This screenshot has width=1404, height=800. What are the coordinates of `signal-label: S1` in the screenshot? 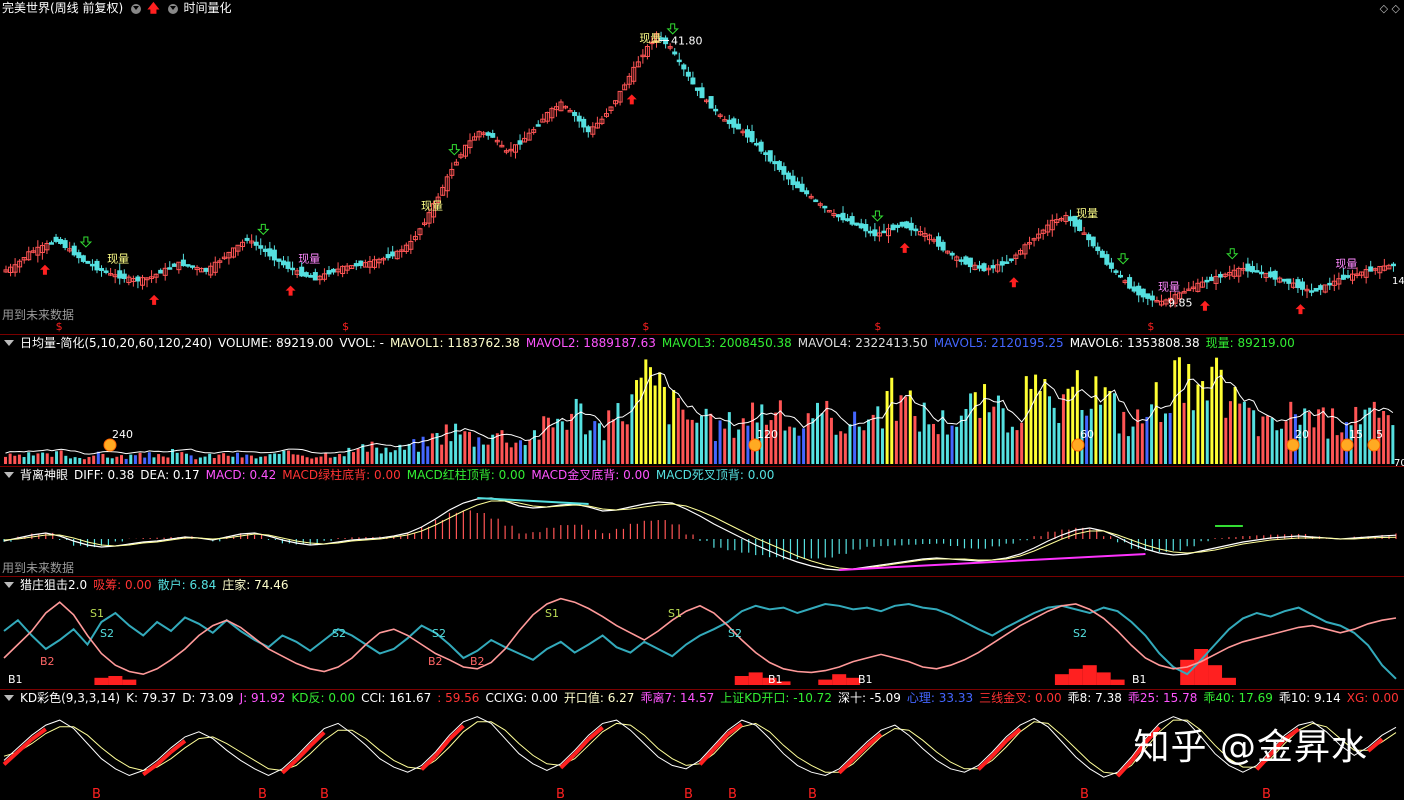 It's located at (97, 613).